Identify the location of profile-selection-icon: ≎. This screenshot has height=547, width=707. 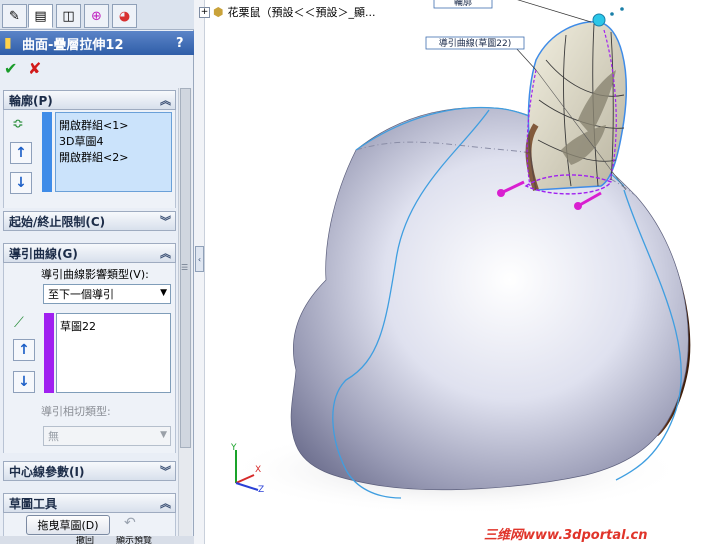
(18, 124).